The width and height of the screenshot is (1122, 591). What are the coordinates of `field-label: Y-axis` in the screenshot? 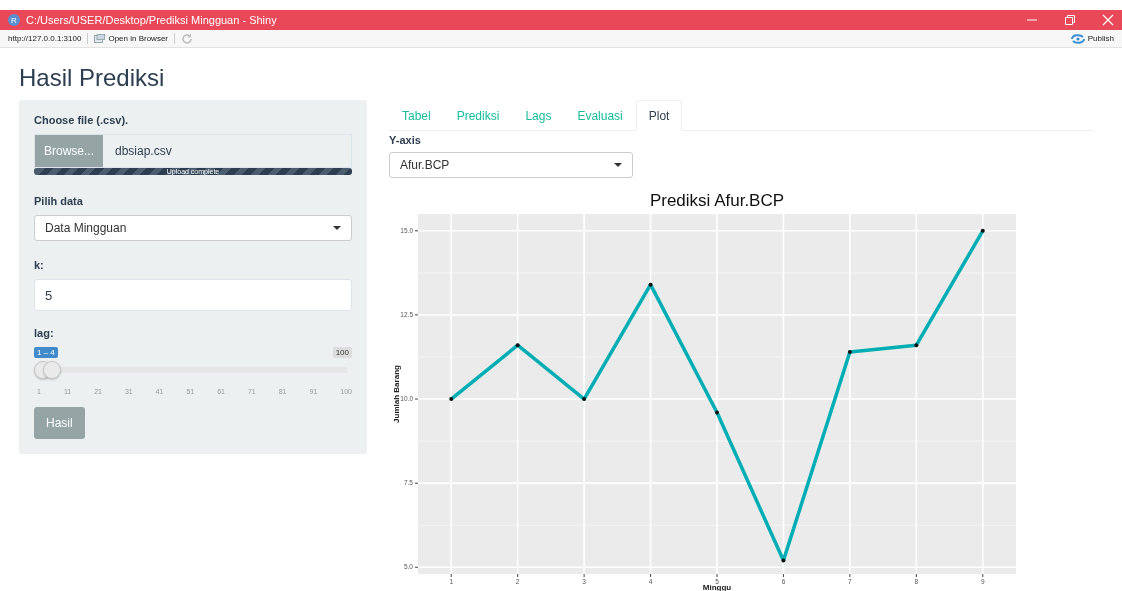 It's located at (405, 140).